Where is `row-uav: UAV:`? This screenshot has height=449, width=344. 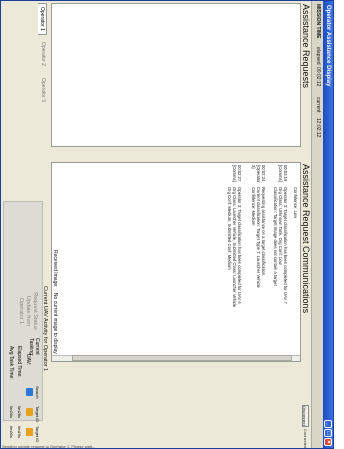 row-uav: UAV: is located at coordinates (28, 360).